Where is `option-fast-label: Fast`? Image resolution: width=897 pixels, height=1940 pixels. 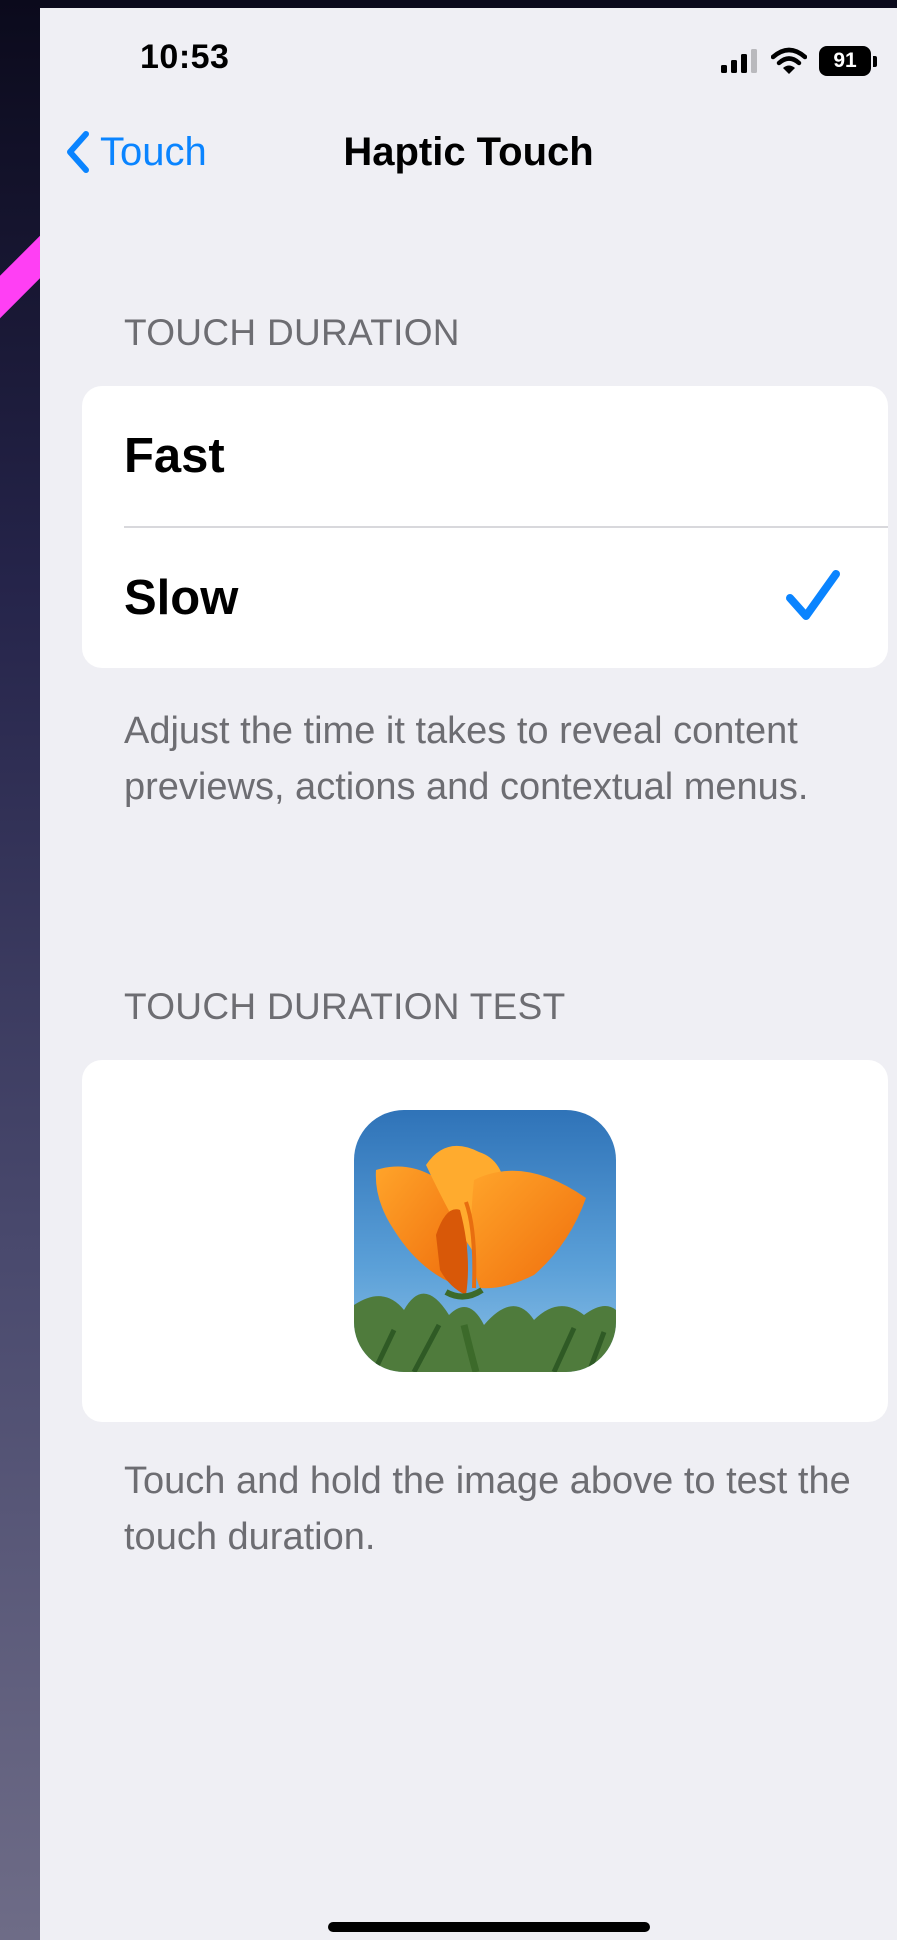
option-fast-label: Fast is located at coordinates (174, 456).